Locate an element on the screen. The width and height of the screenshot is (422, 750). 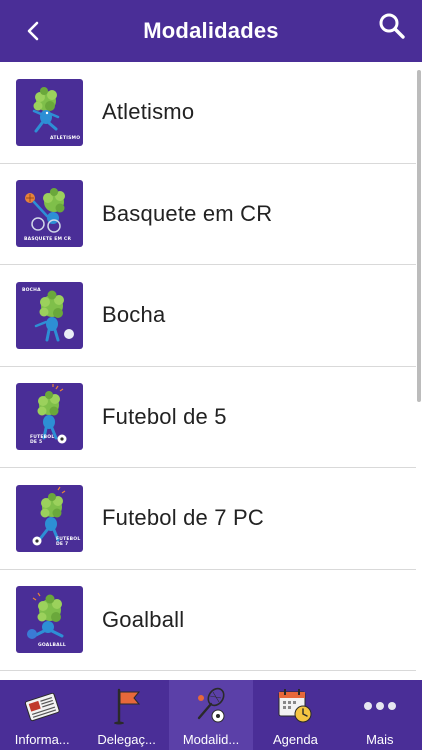
calendar-clock-icon is located at coordinates (295, 706).